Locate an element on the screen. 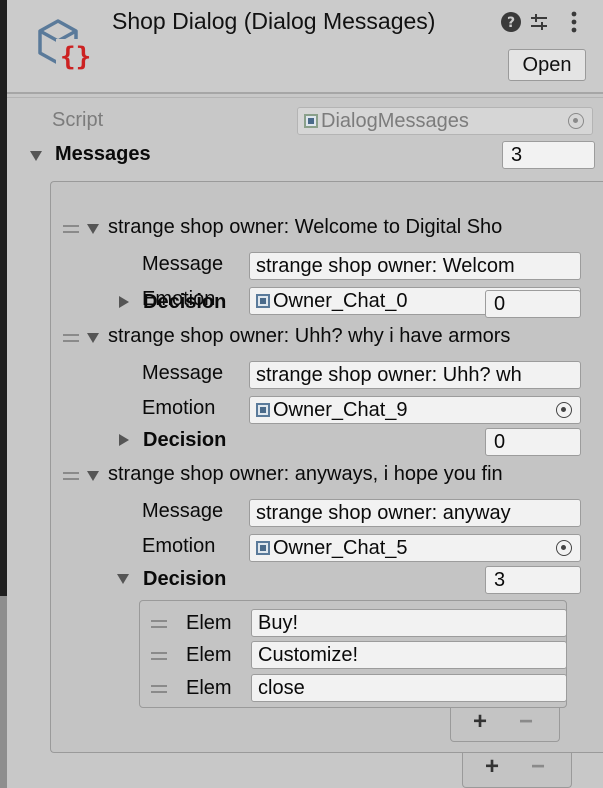 This screenshot has height=788, width=603. messages-list-footer: + − is located at coordinates (517, 770).